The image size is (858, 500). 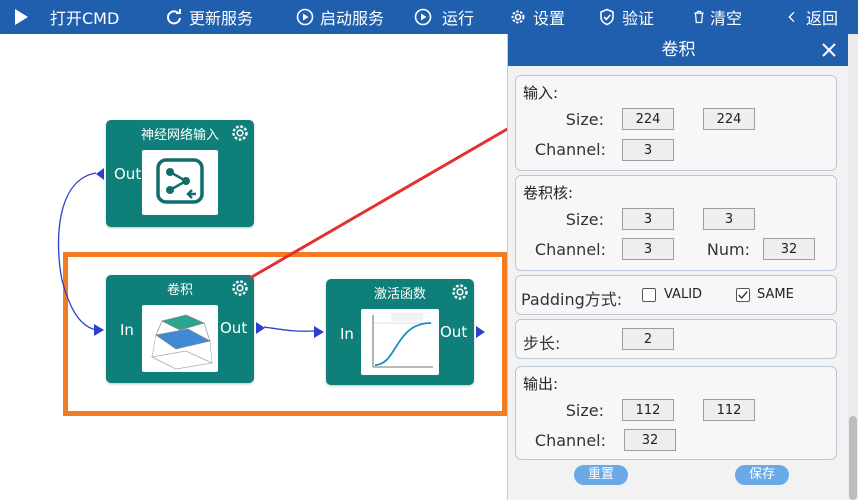 What do you see at coordinates (572, 299) in the screenshot?
I see `padding-label: Padding方式:` at bounding box center [572, 299].